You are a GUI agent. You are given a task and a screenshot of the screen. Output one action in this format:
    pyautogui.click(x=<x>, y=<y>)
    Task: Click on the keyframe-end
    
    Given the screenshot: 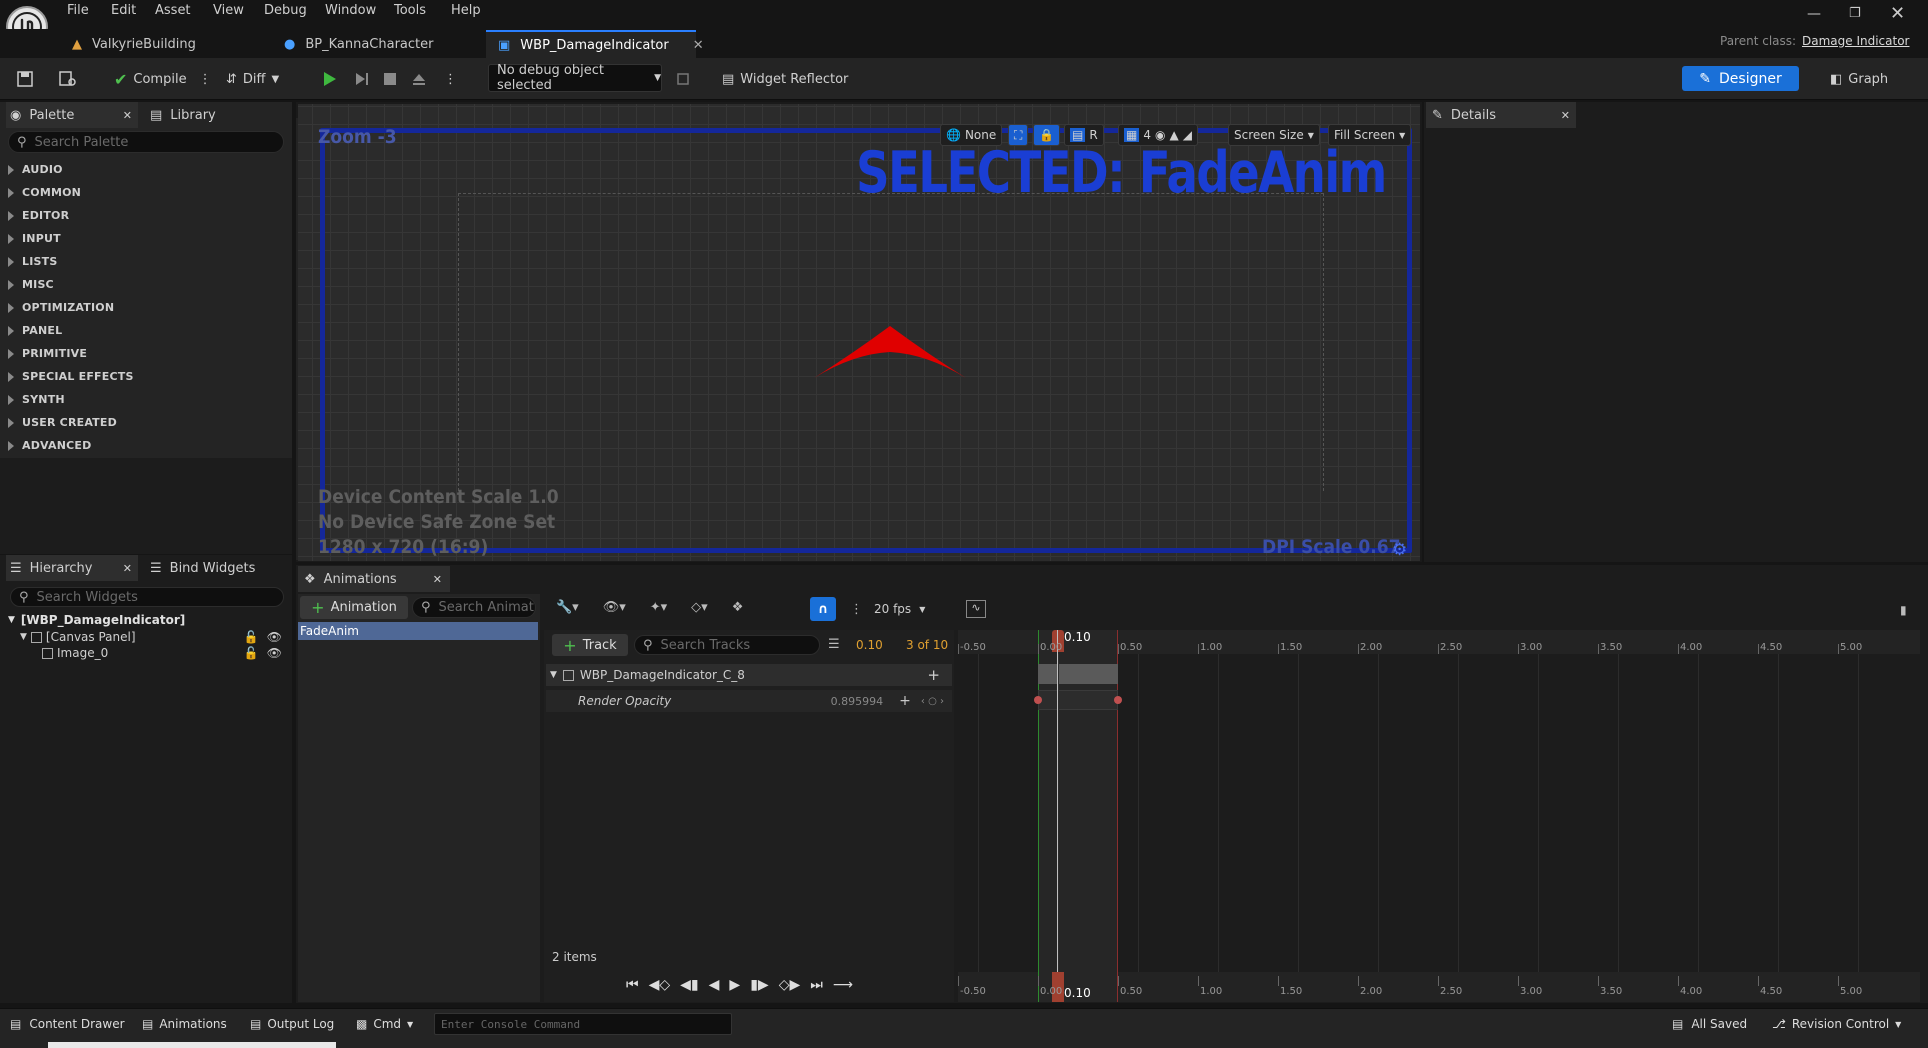 What is the action you would take?
    pyautogui.click(x=1118, y=700)
    